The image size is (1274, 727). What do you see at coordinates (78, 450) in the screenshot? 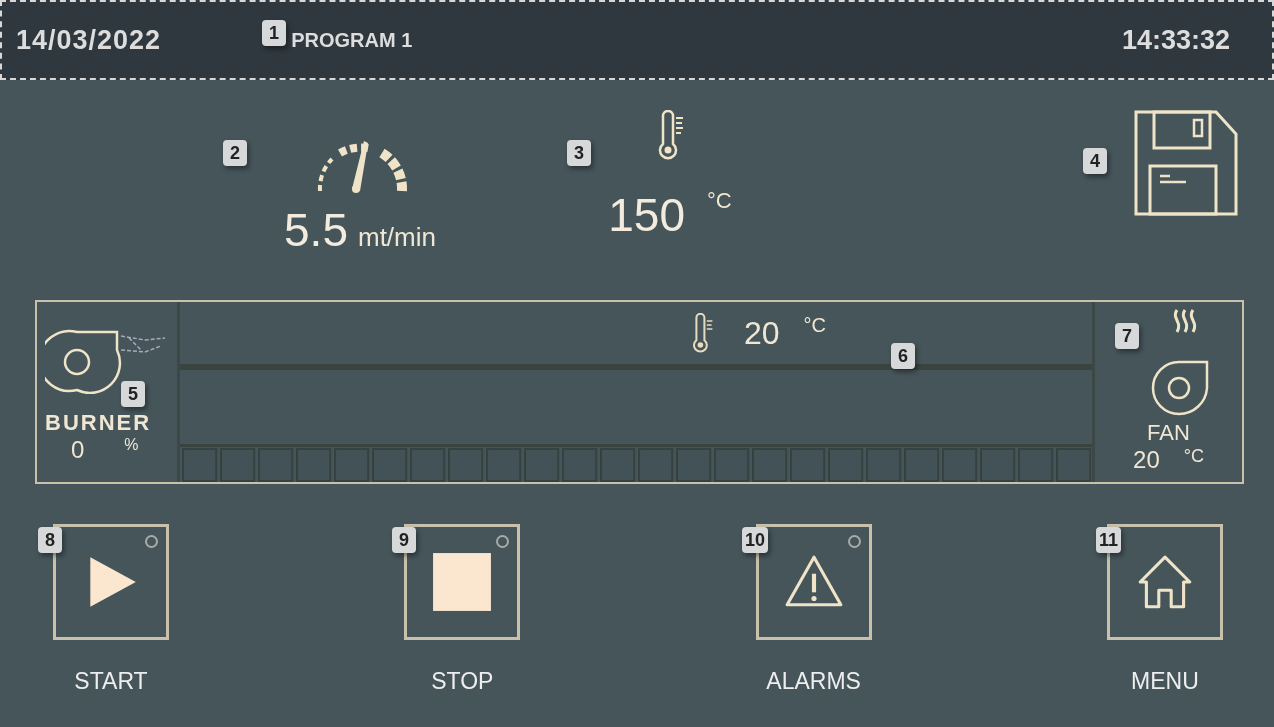
I see `burner-value: 0` at bounding box center [78, 450].